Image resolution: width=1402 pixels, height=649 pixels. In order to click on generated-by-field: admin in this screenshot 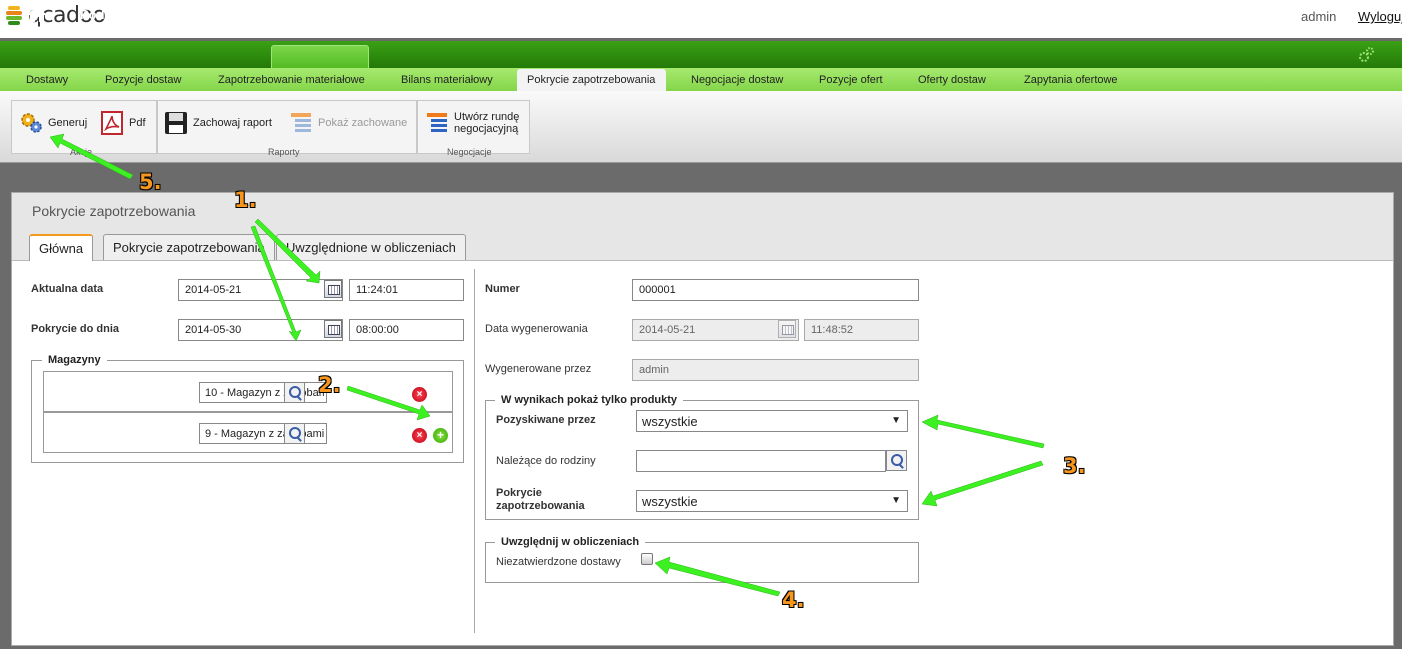, I will do `click(775, 370)`.